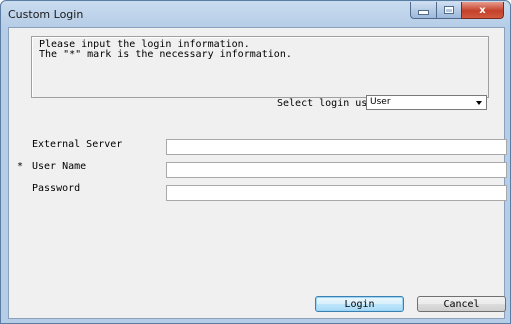 This screenshot has width=511, height=324. What do you see at coordinates (20, 166) in the screenshot?
I see `required-mark: *` at bounding box center [20, 166].